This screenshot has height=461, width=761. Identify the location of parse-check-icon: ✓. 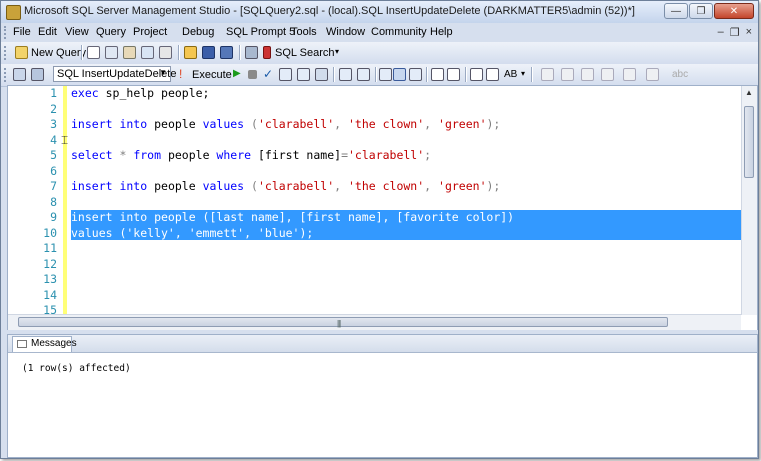
(268, 74).